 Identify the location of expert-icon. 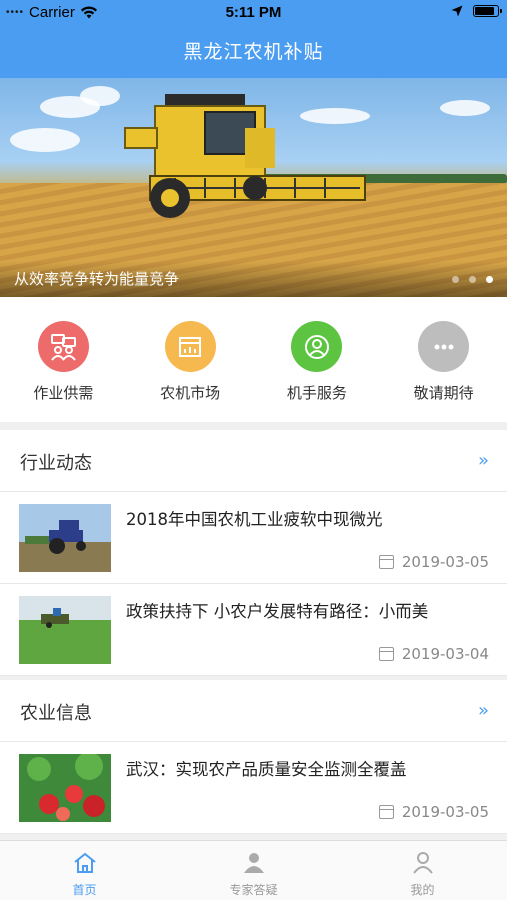
(253, 863).